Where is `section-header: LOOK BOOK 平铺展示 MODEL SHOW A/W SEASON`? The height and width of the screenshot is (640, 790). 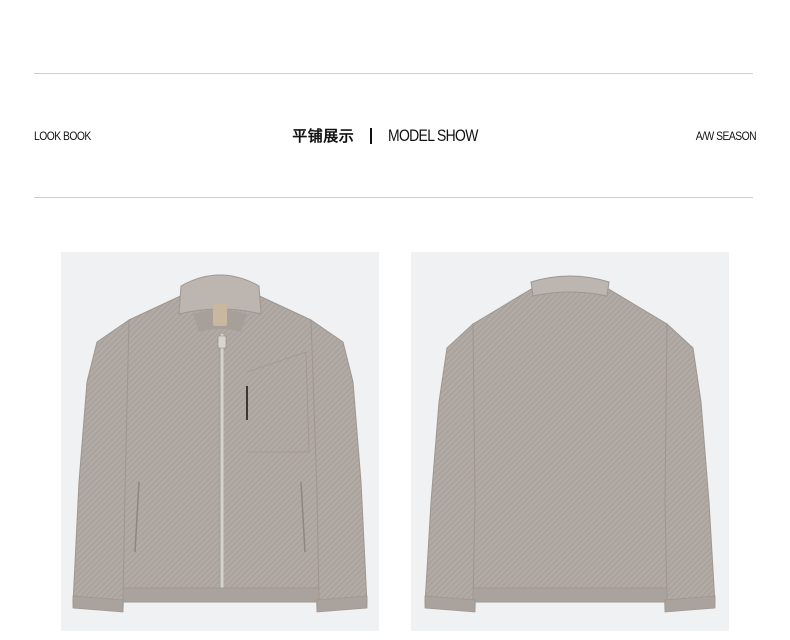
section-header: LOOK BOOK 平铺展示 MODEL SHOW A/W SEASON is located at coordinates (395, 137).